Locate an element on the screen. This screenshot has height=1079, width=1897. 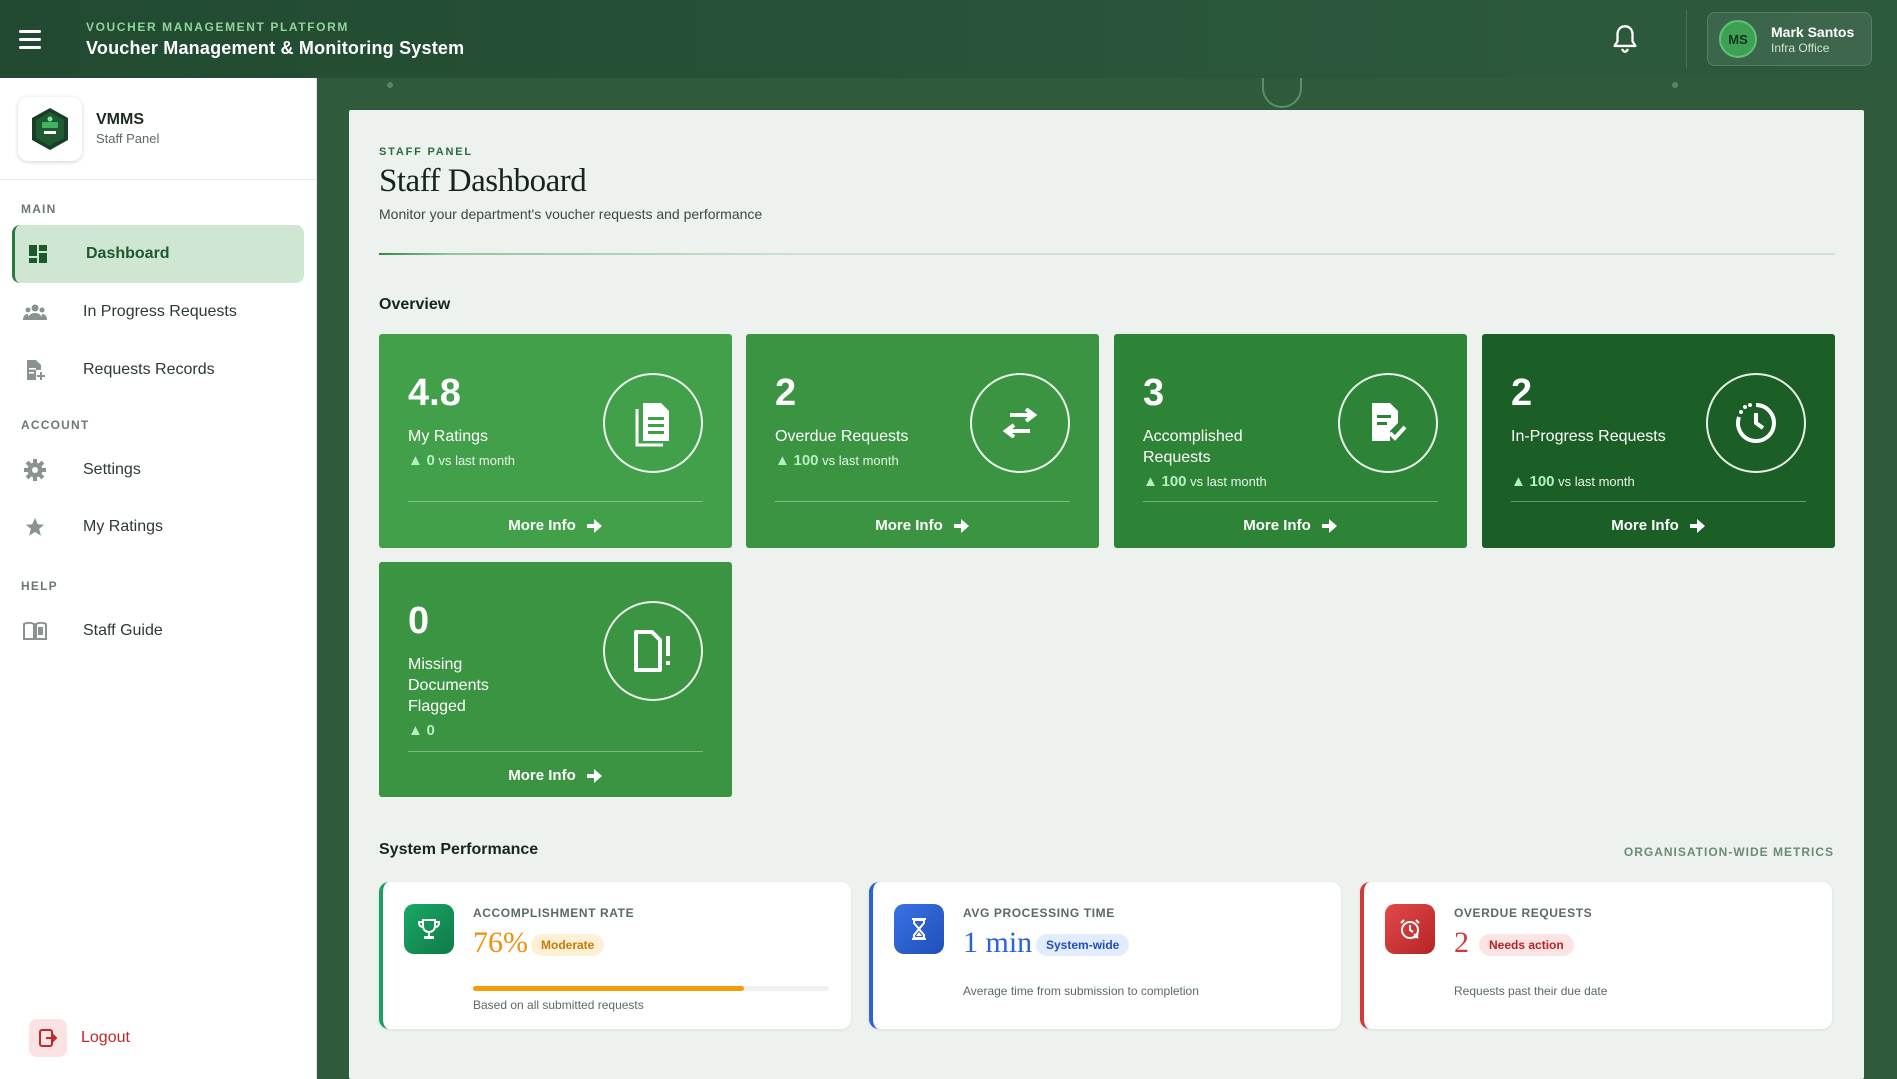
page-eyebrow: STAFF PANEL is located at coordinates (426, 152).